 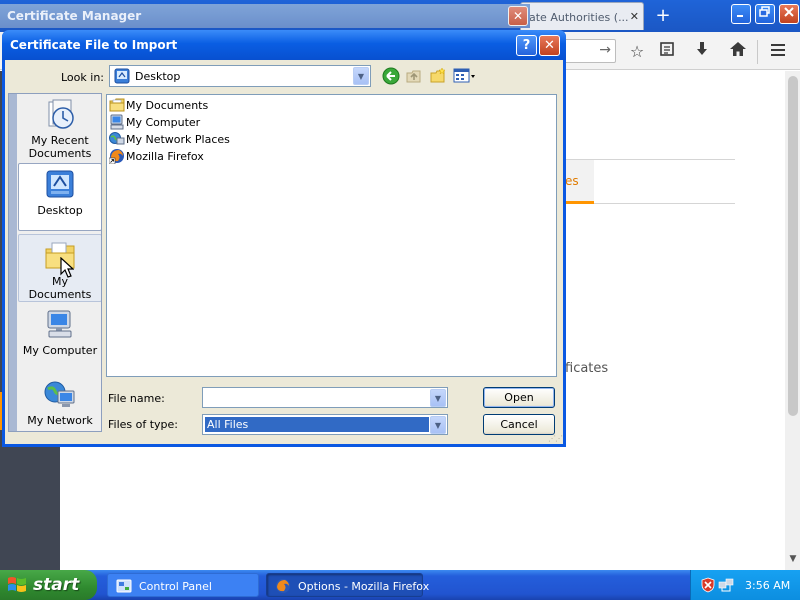 I want to click on look-in-dropdown: Desktop ▼, so click(x=240, y=76).